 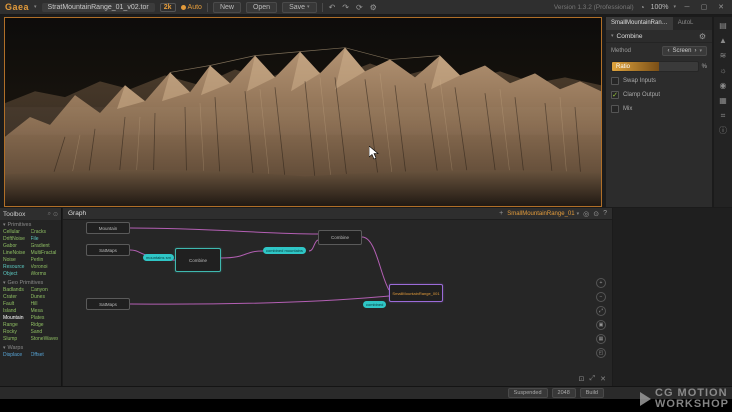 I want to click on graph-node-combine-2: Combine, so click(x=340, y=237).